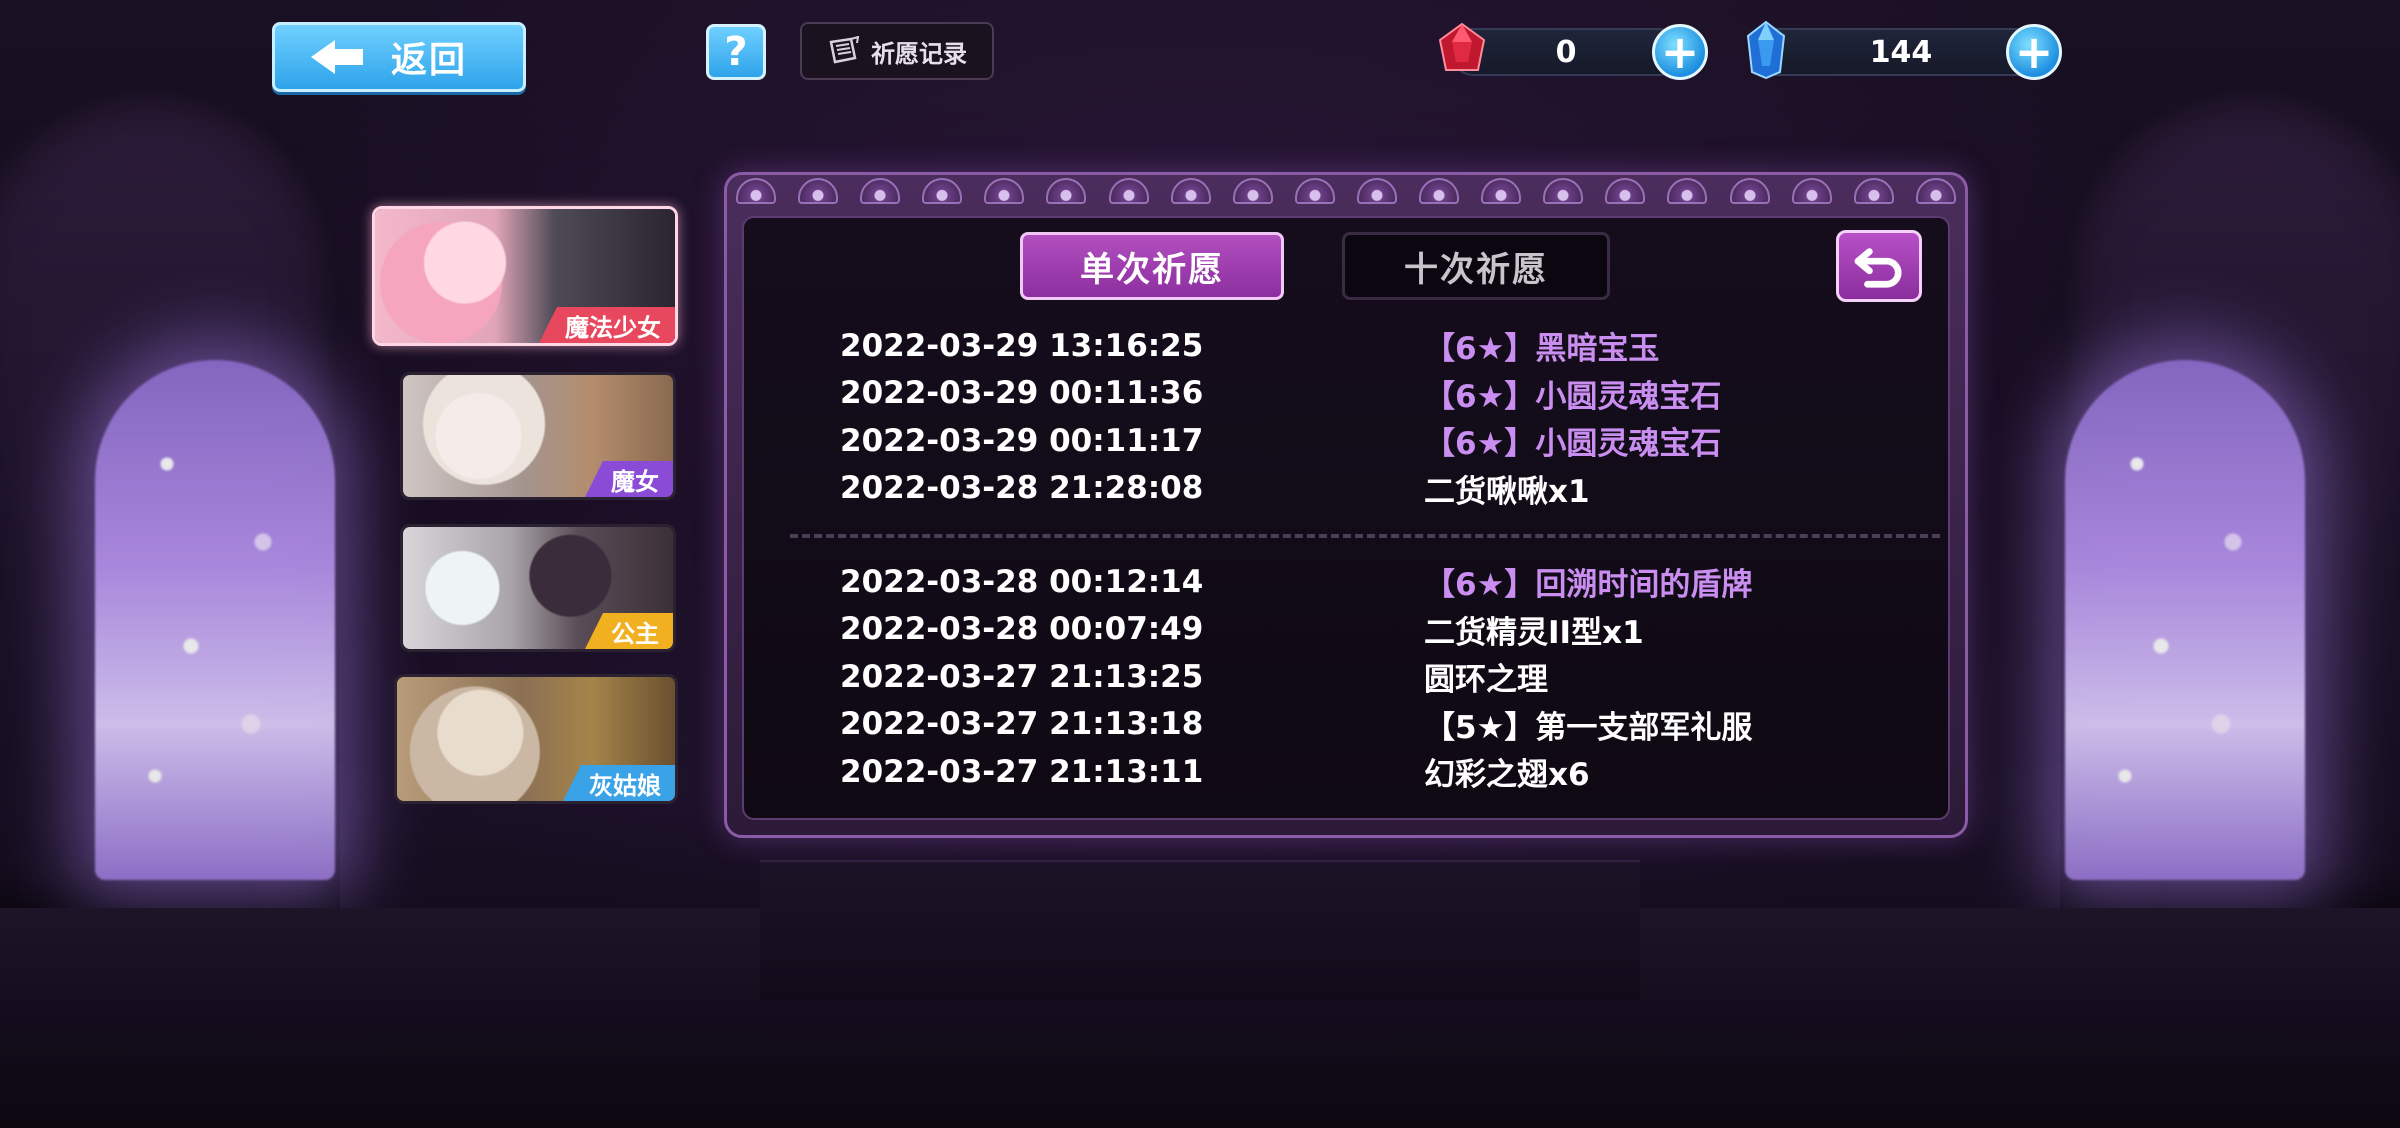  Describe the element at coordinates (1476, 266) in the screenshot. I see `tab-ten-wish: 十次祈愿` at that location.